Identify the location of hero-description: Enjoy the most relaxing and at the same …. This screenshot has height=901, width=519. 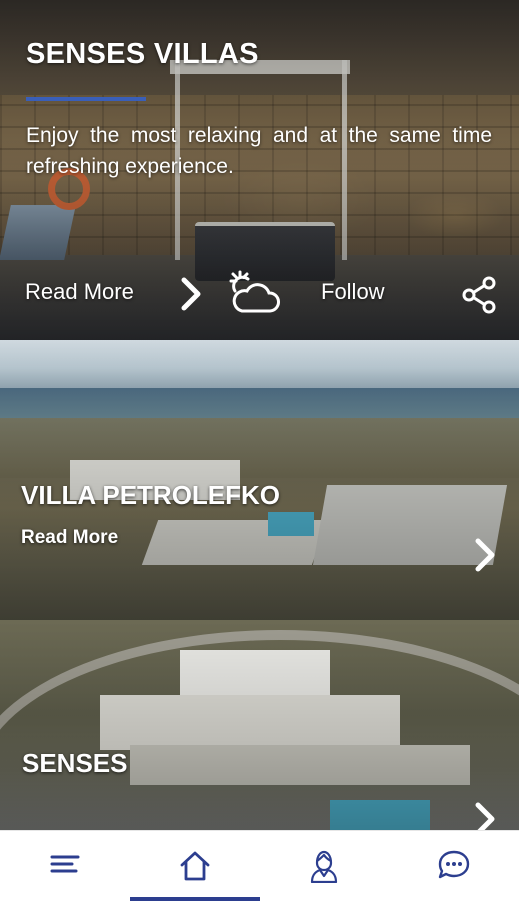
(259, 151).